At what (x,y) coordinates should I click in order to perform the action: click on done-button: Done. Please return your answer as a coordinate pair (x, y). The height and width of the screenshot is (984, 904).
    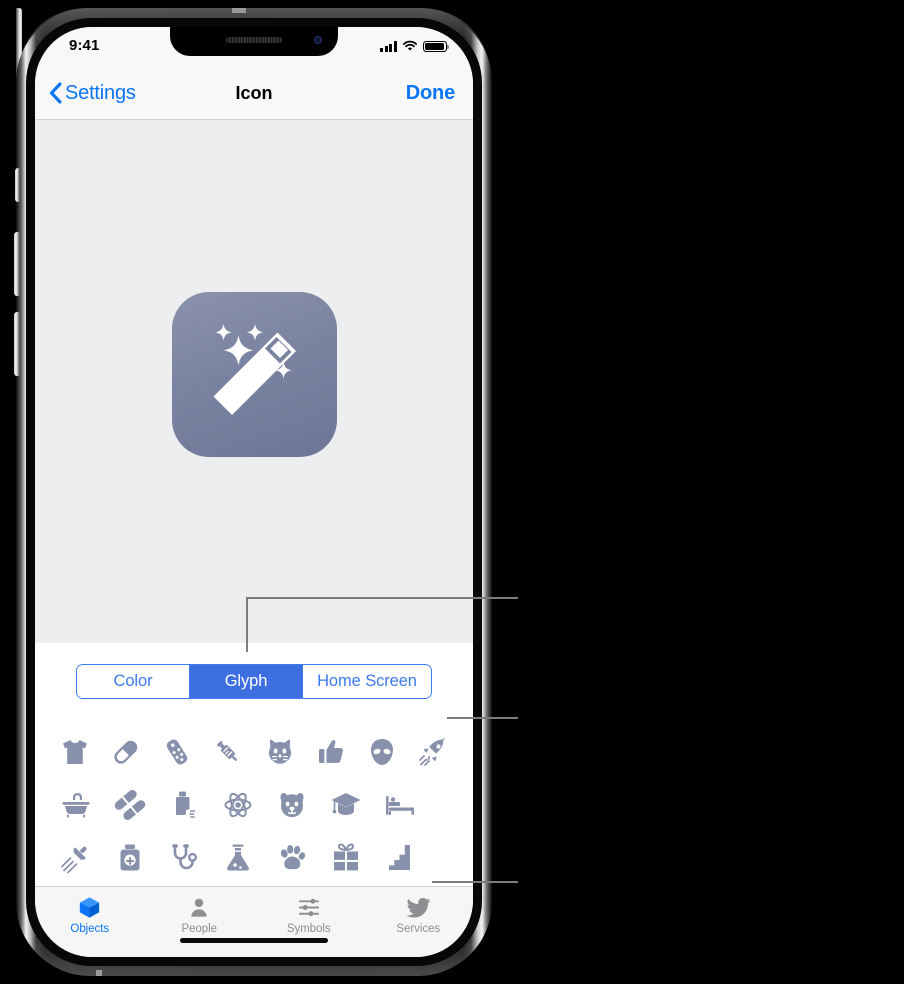
    Looking at the image, I should click on (430, 93).